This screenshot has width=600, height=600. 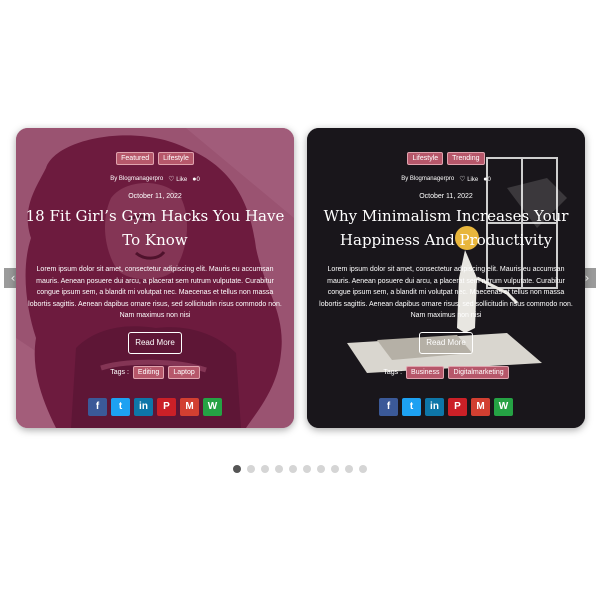 What do you see at coordinates (13, 278) in the screenshot?
I see `chevron-left-icon: ‹` at bounding box center [13, 278].